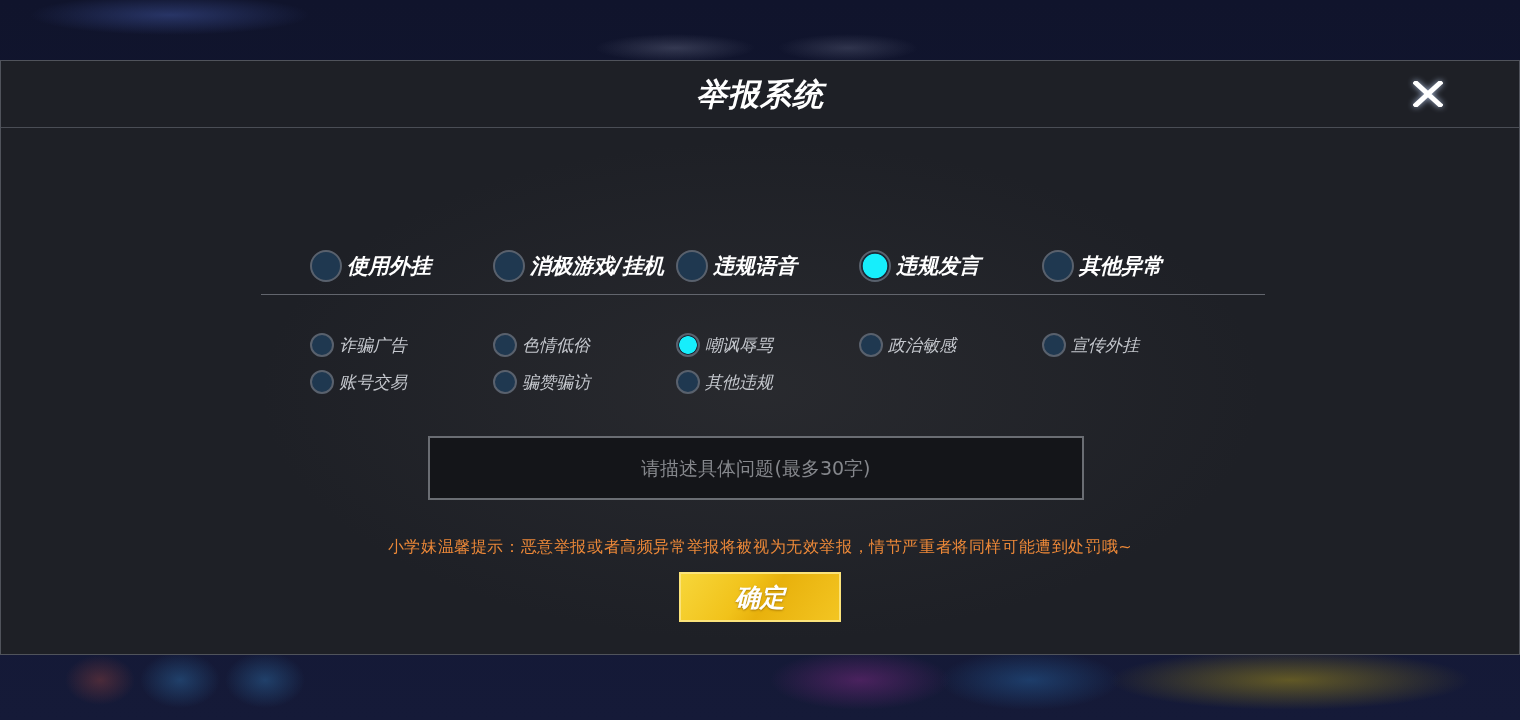  Describe the element at coordinates (1090, 345) in the screenshot. I see `subcategory-option: 宣传外挂` at that location.